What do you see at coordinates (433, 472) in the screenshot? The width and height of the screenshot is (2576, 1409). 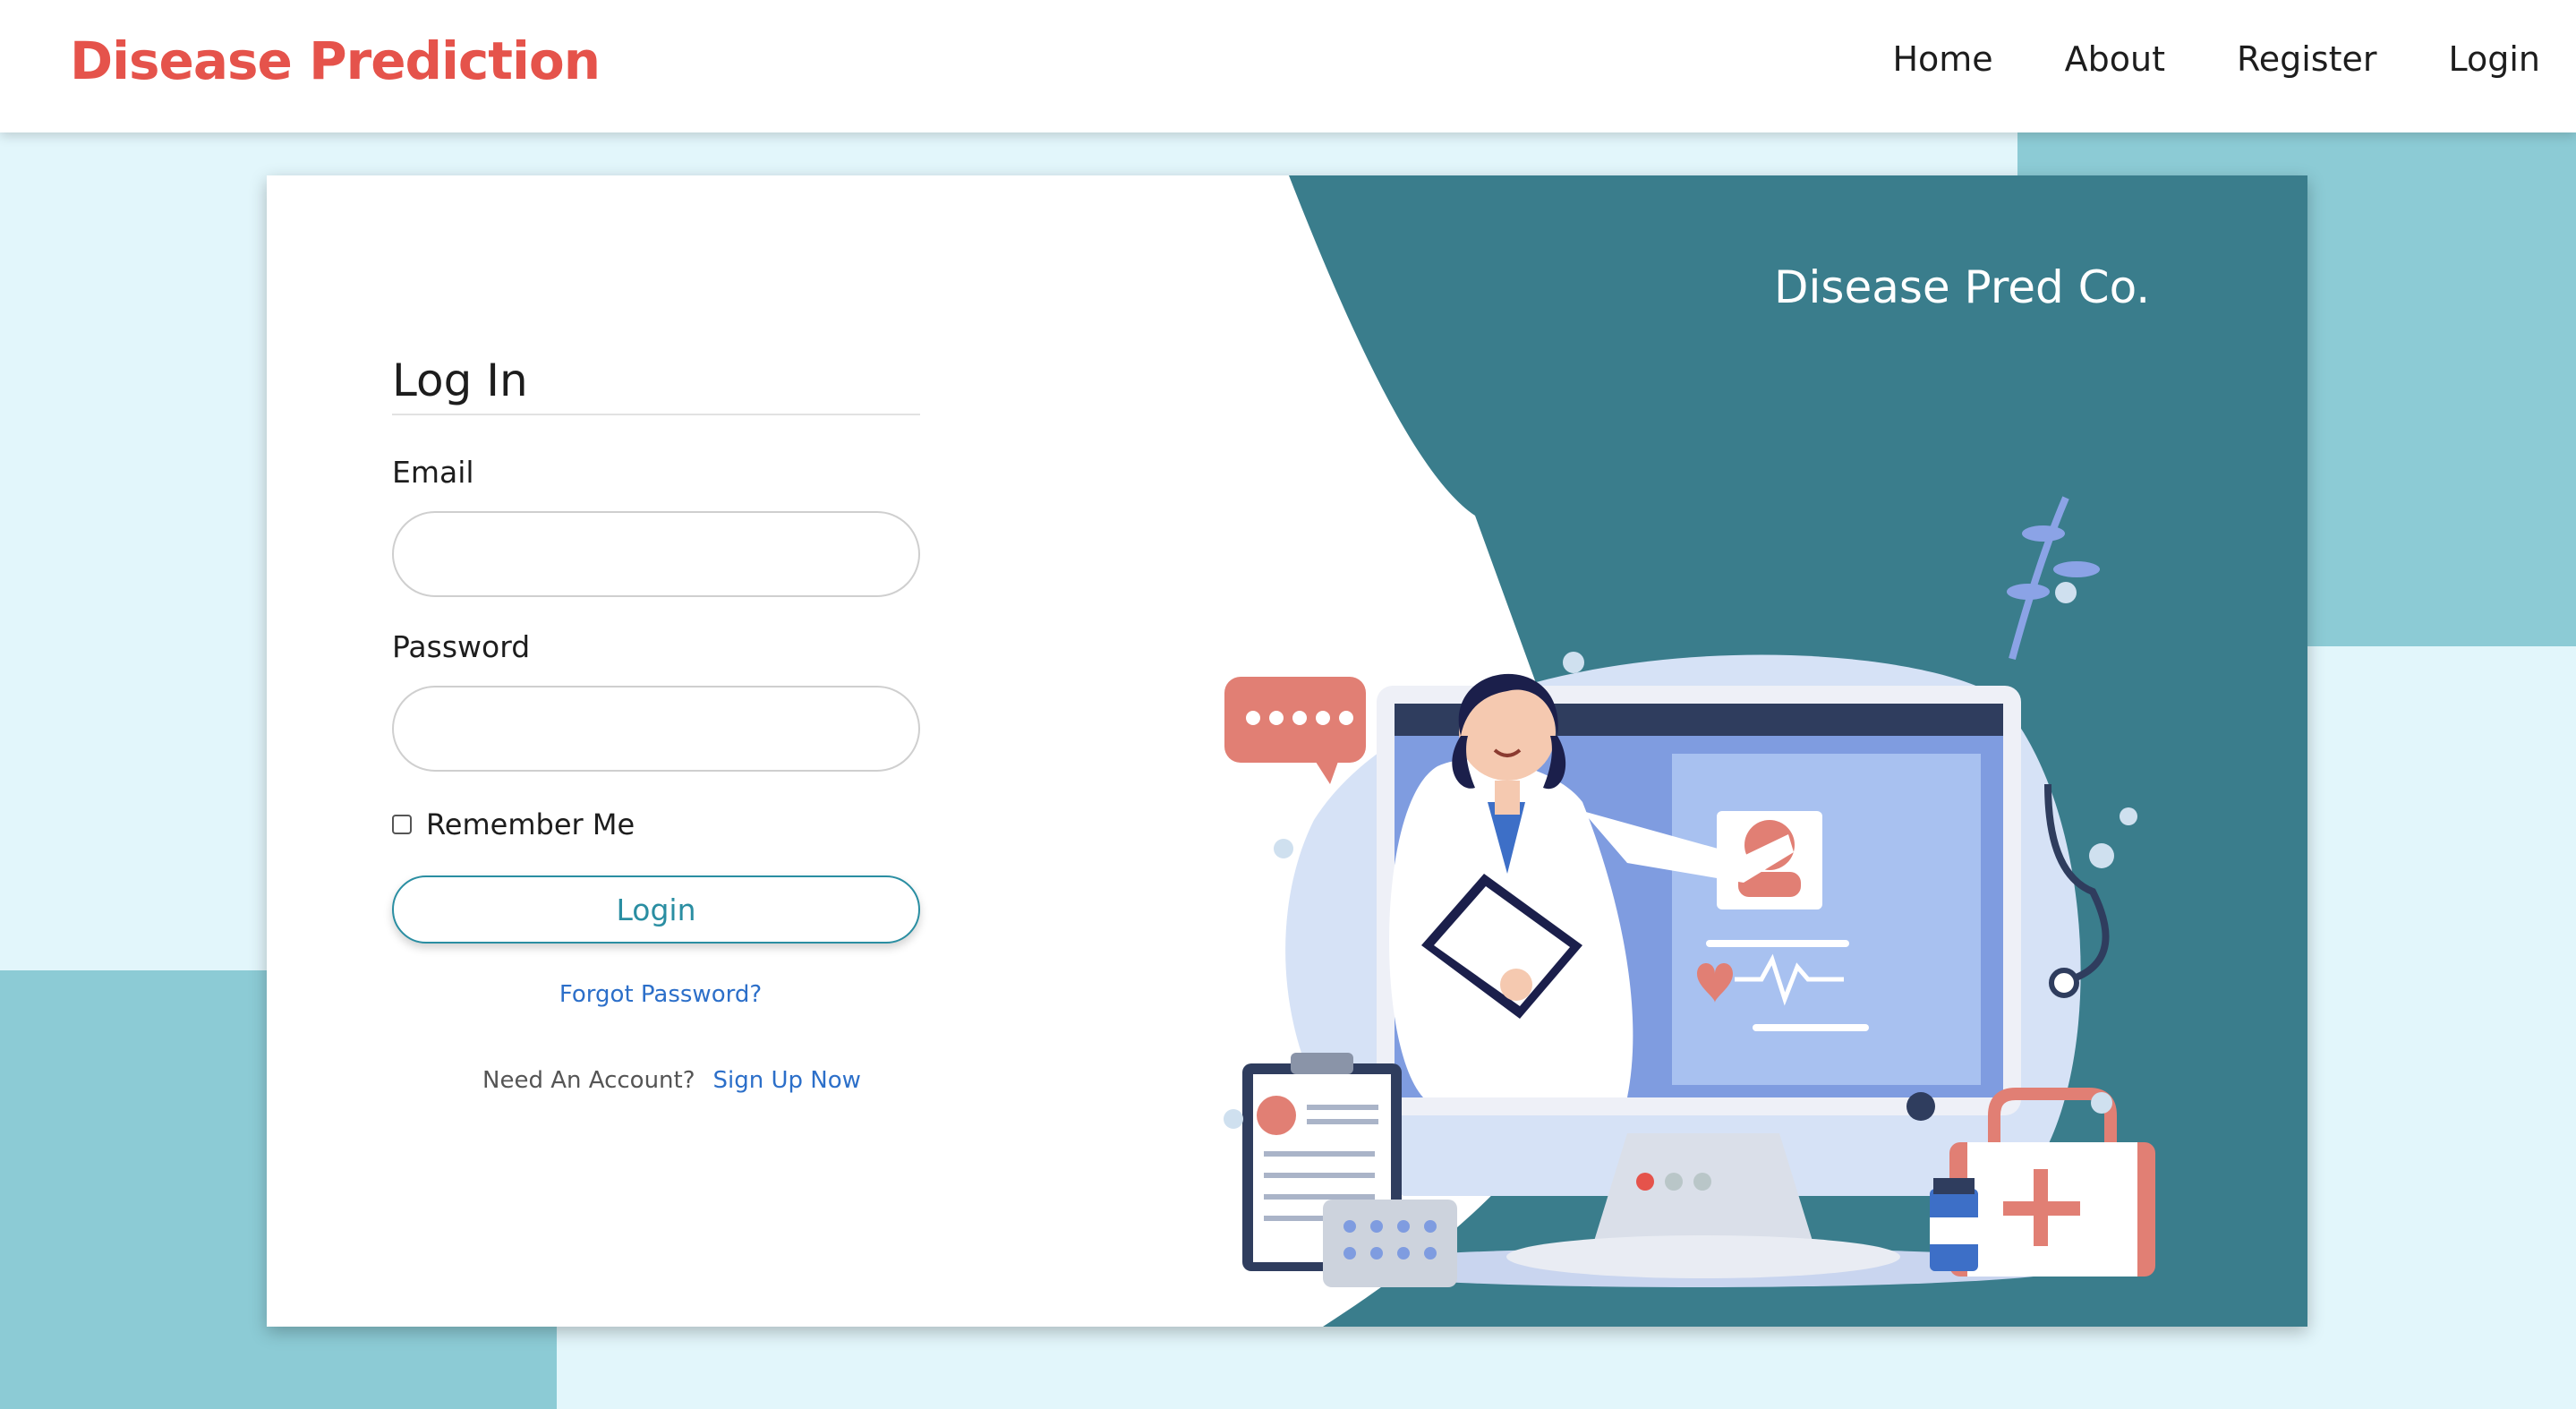 I see `email-label: Email` at bounding box center [433, 472].